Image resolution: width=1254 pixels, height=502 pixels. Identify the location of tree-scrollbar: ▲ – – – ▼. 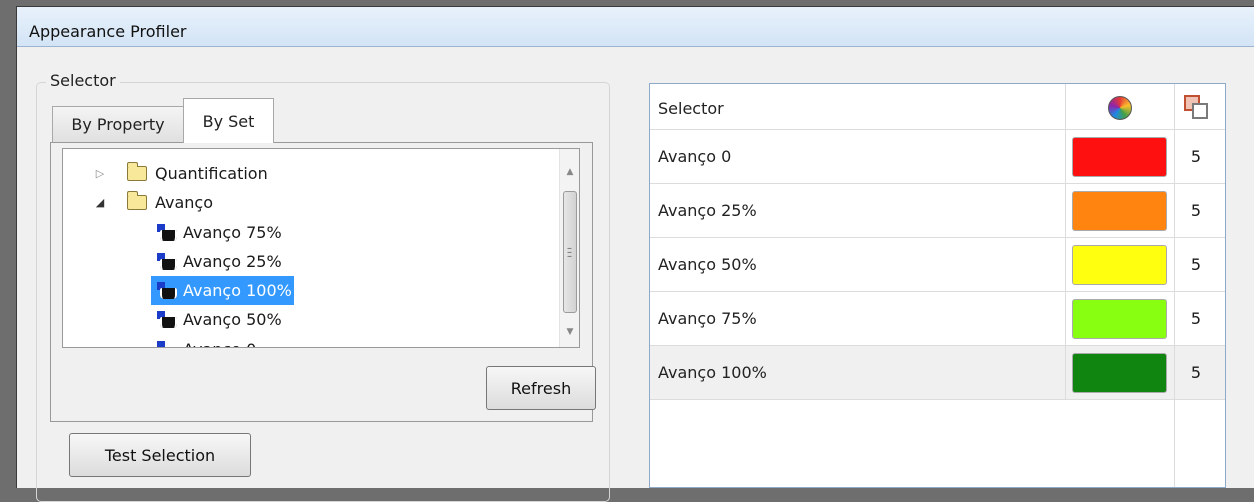
(569, 248).